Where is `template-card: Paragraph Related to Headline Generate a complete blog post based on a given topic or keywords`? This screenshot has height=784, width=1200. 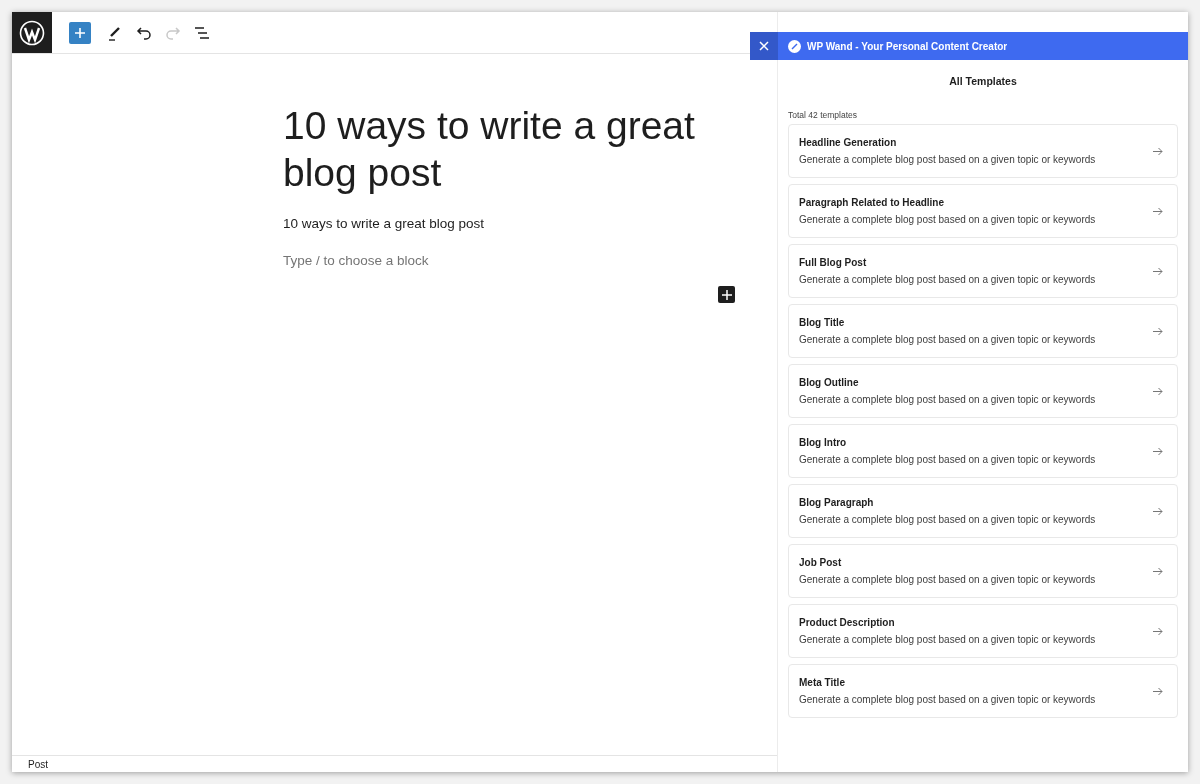 template-card: Paragraph Related to Headline Generate a complete blog post based on a given topic or keywords is located at coordinates (983, 211).